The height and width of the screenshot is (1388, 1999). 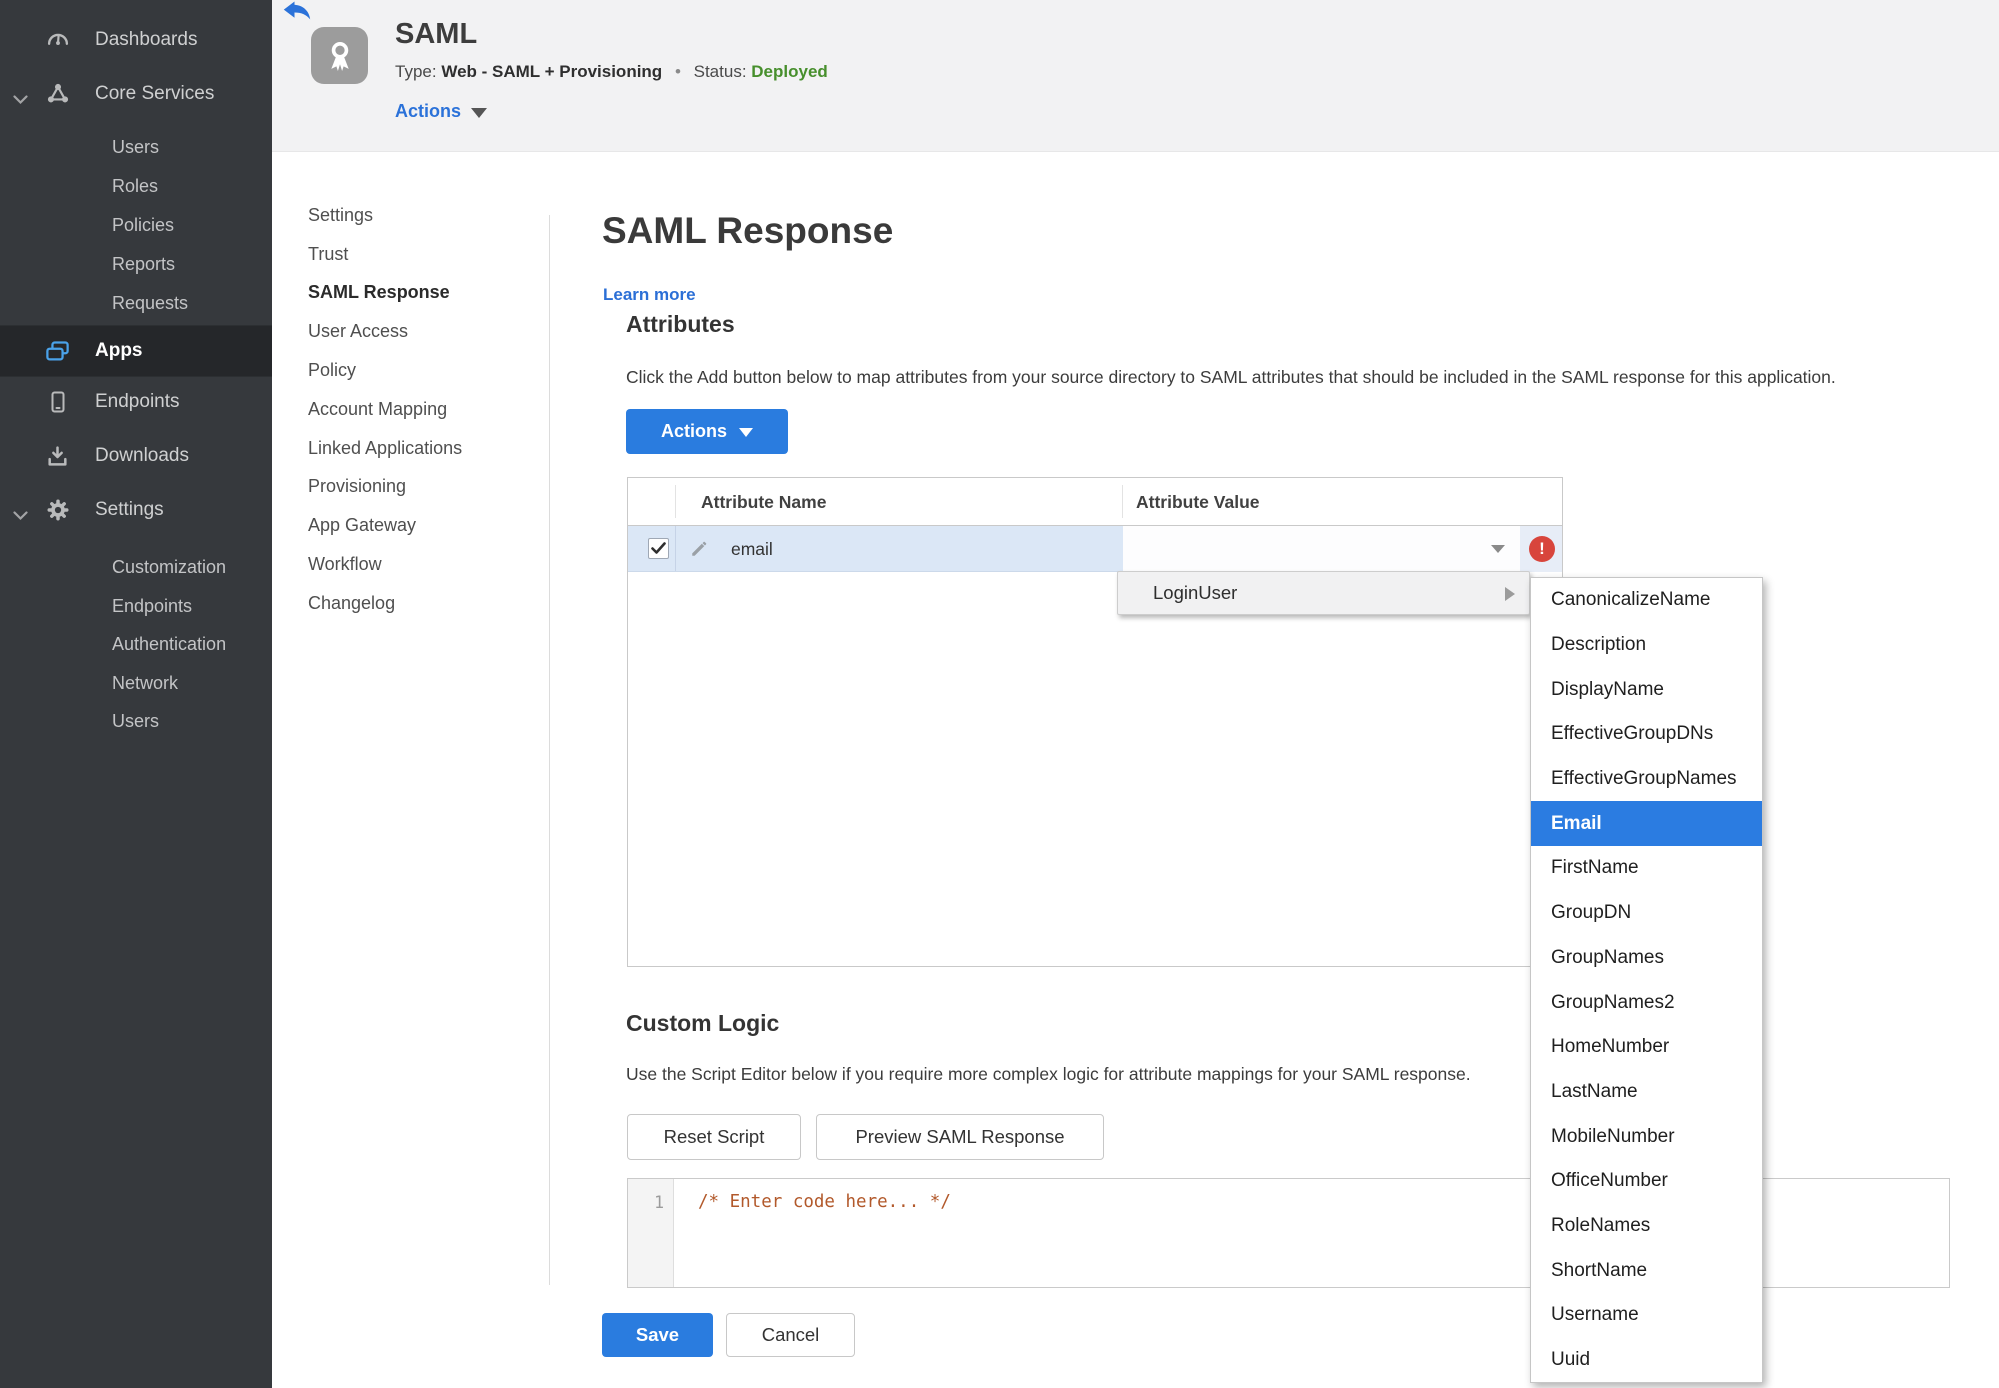 I want to click on sidebar-item-label: Core Services, so click(x=155, y=93).